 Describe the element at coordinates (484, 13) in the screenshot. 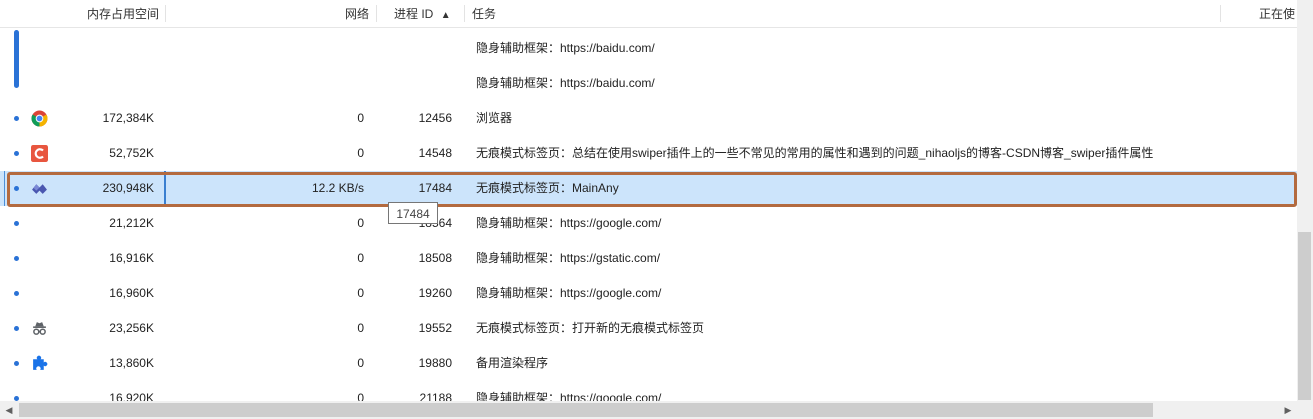

I see `column-header-task: 任务` at that location.